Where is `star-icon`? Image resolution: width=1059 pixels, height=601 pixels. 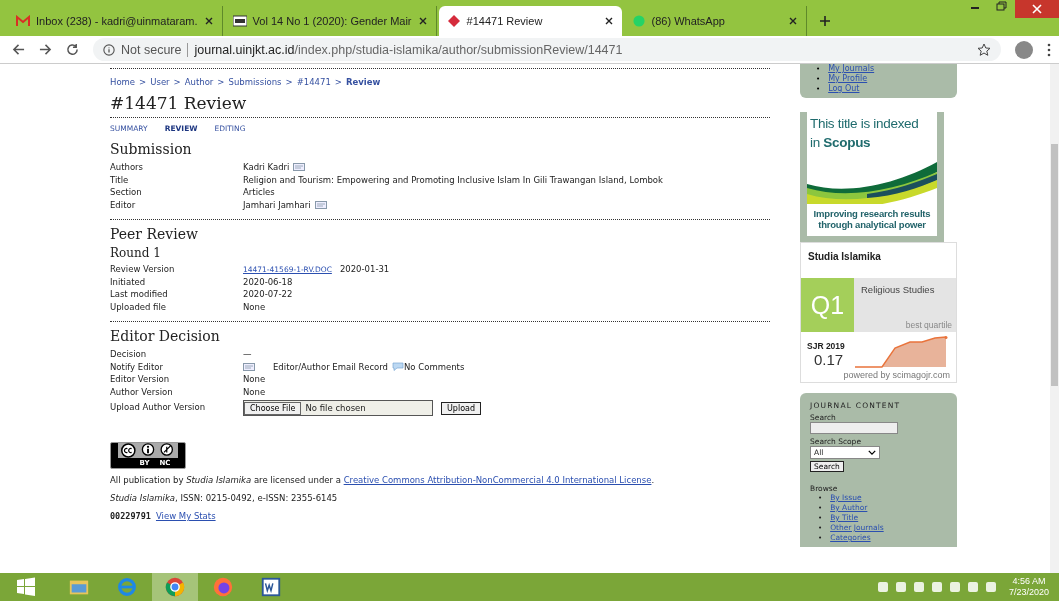 star-icon is located at coordinates (984, 49).